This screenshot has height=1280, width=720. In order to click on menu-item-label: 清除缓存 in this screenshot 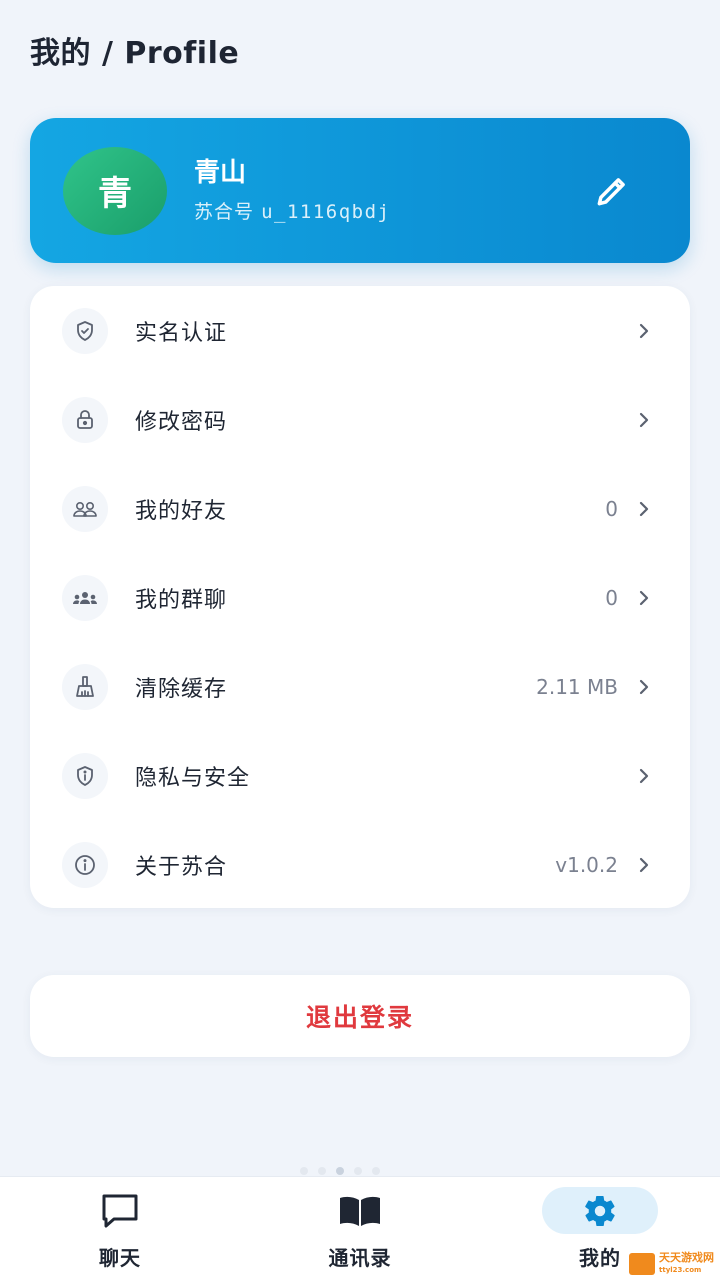, I will do `click(181, 689)`.